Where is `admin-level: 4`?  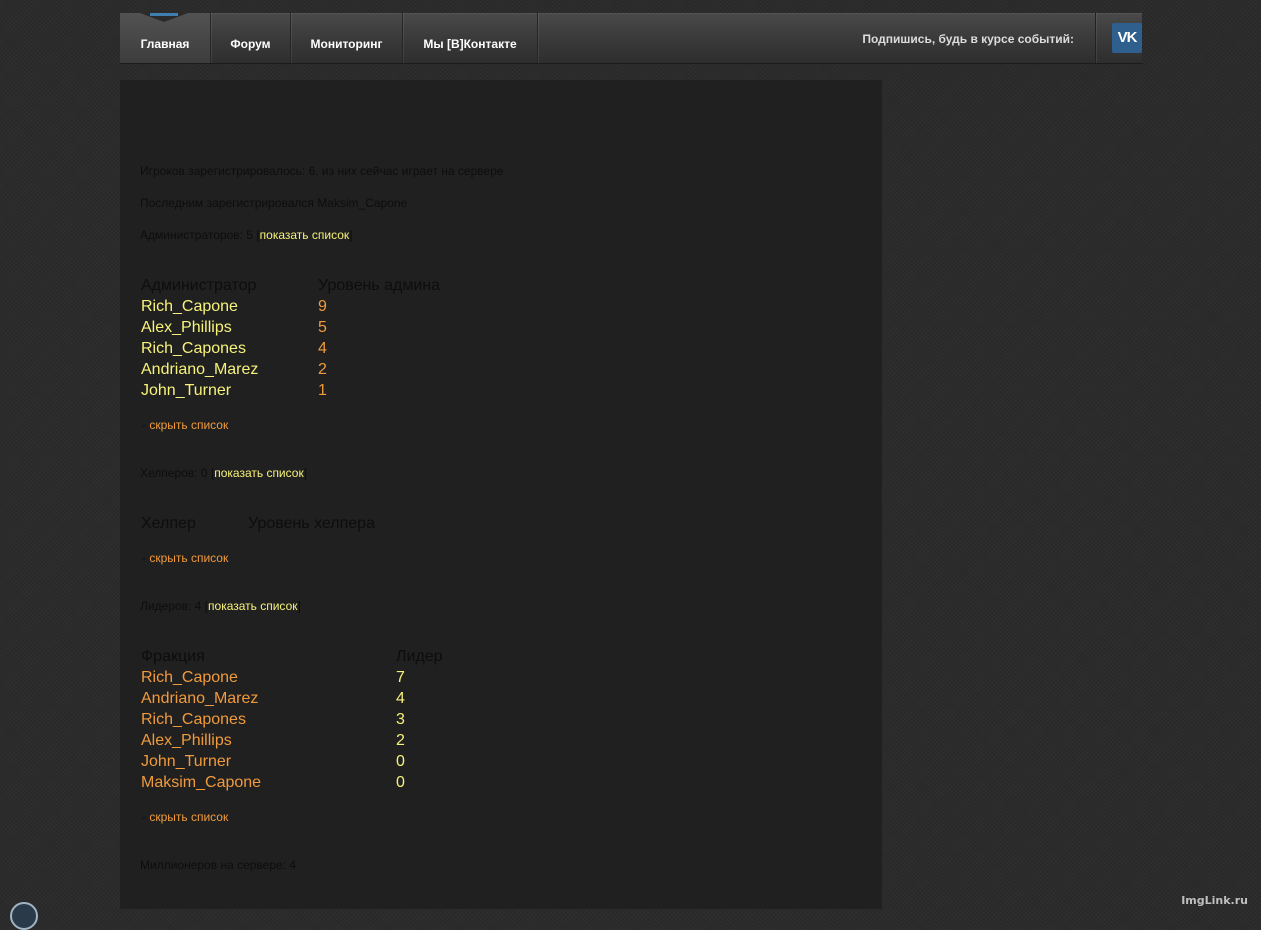 admin-level: 4 is located at coordinates (322, 348).